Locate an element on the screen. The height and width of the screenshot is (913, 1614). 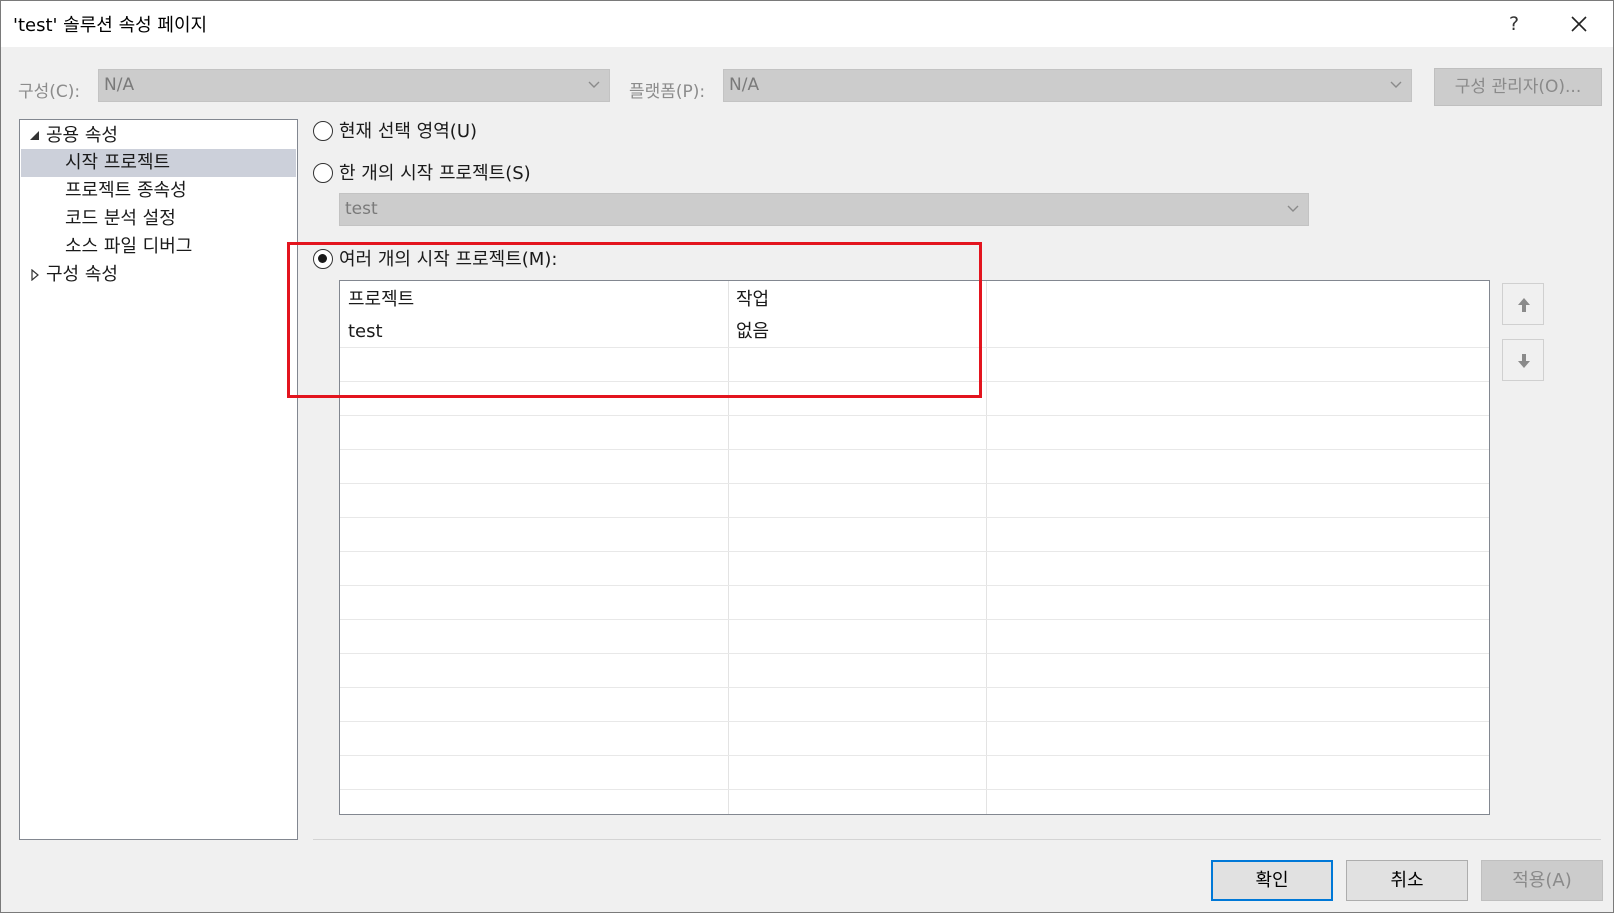
platform-value: N/A is located at coordinates (744, 85).